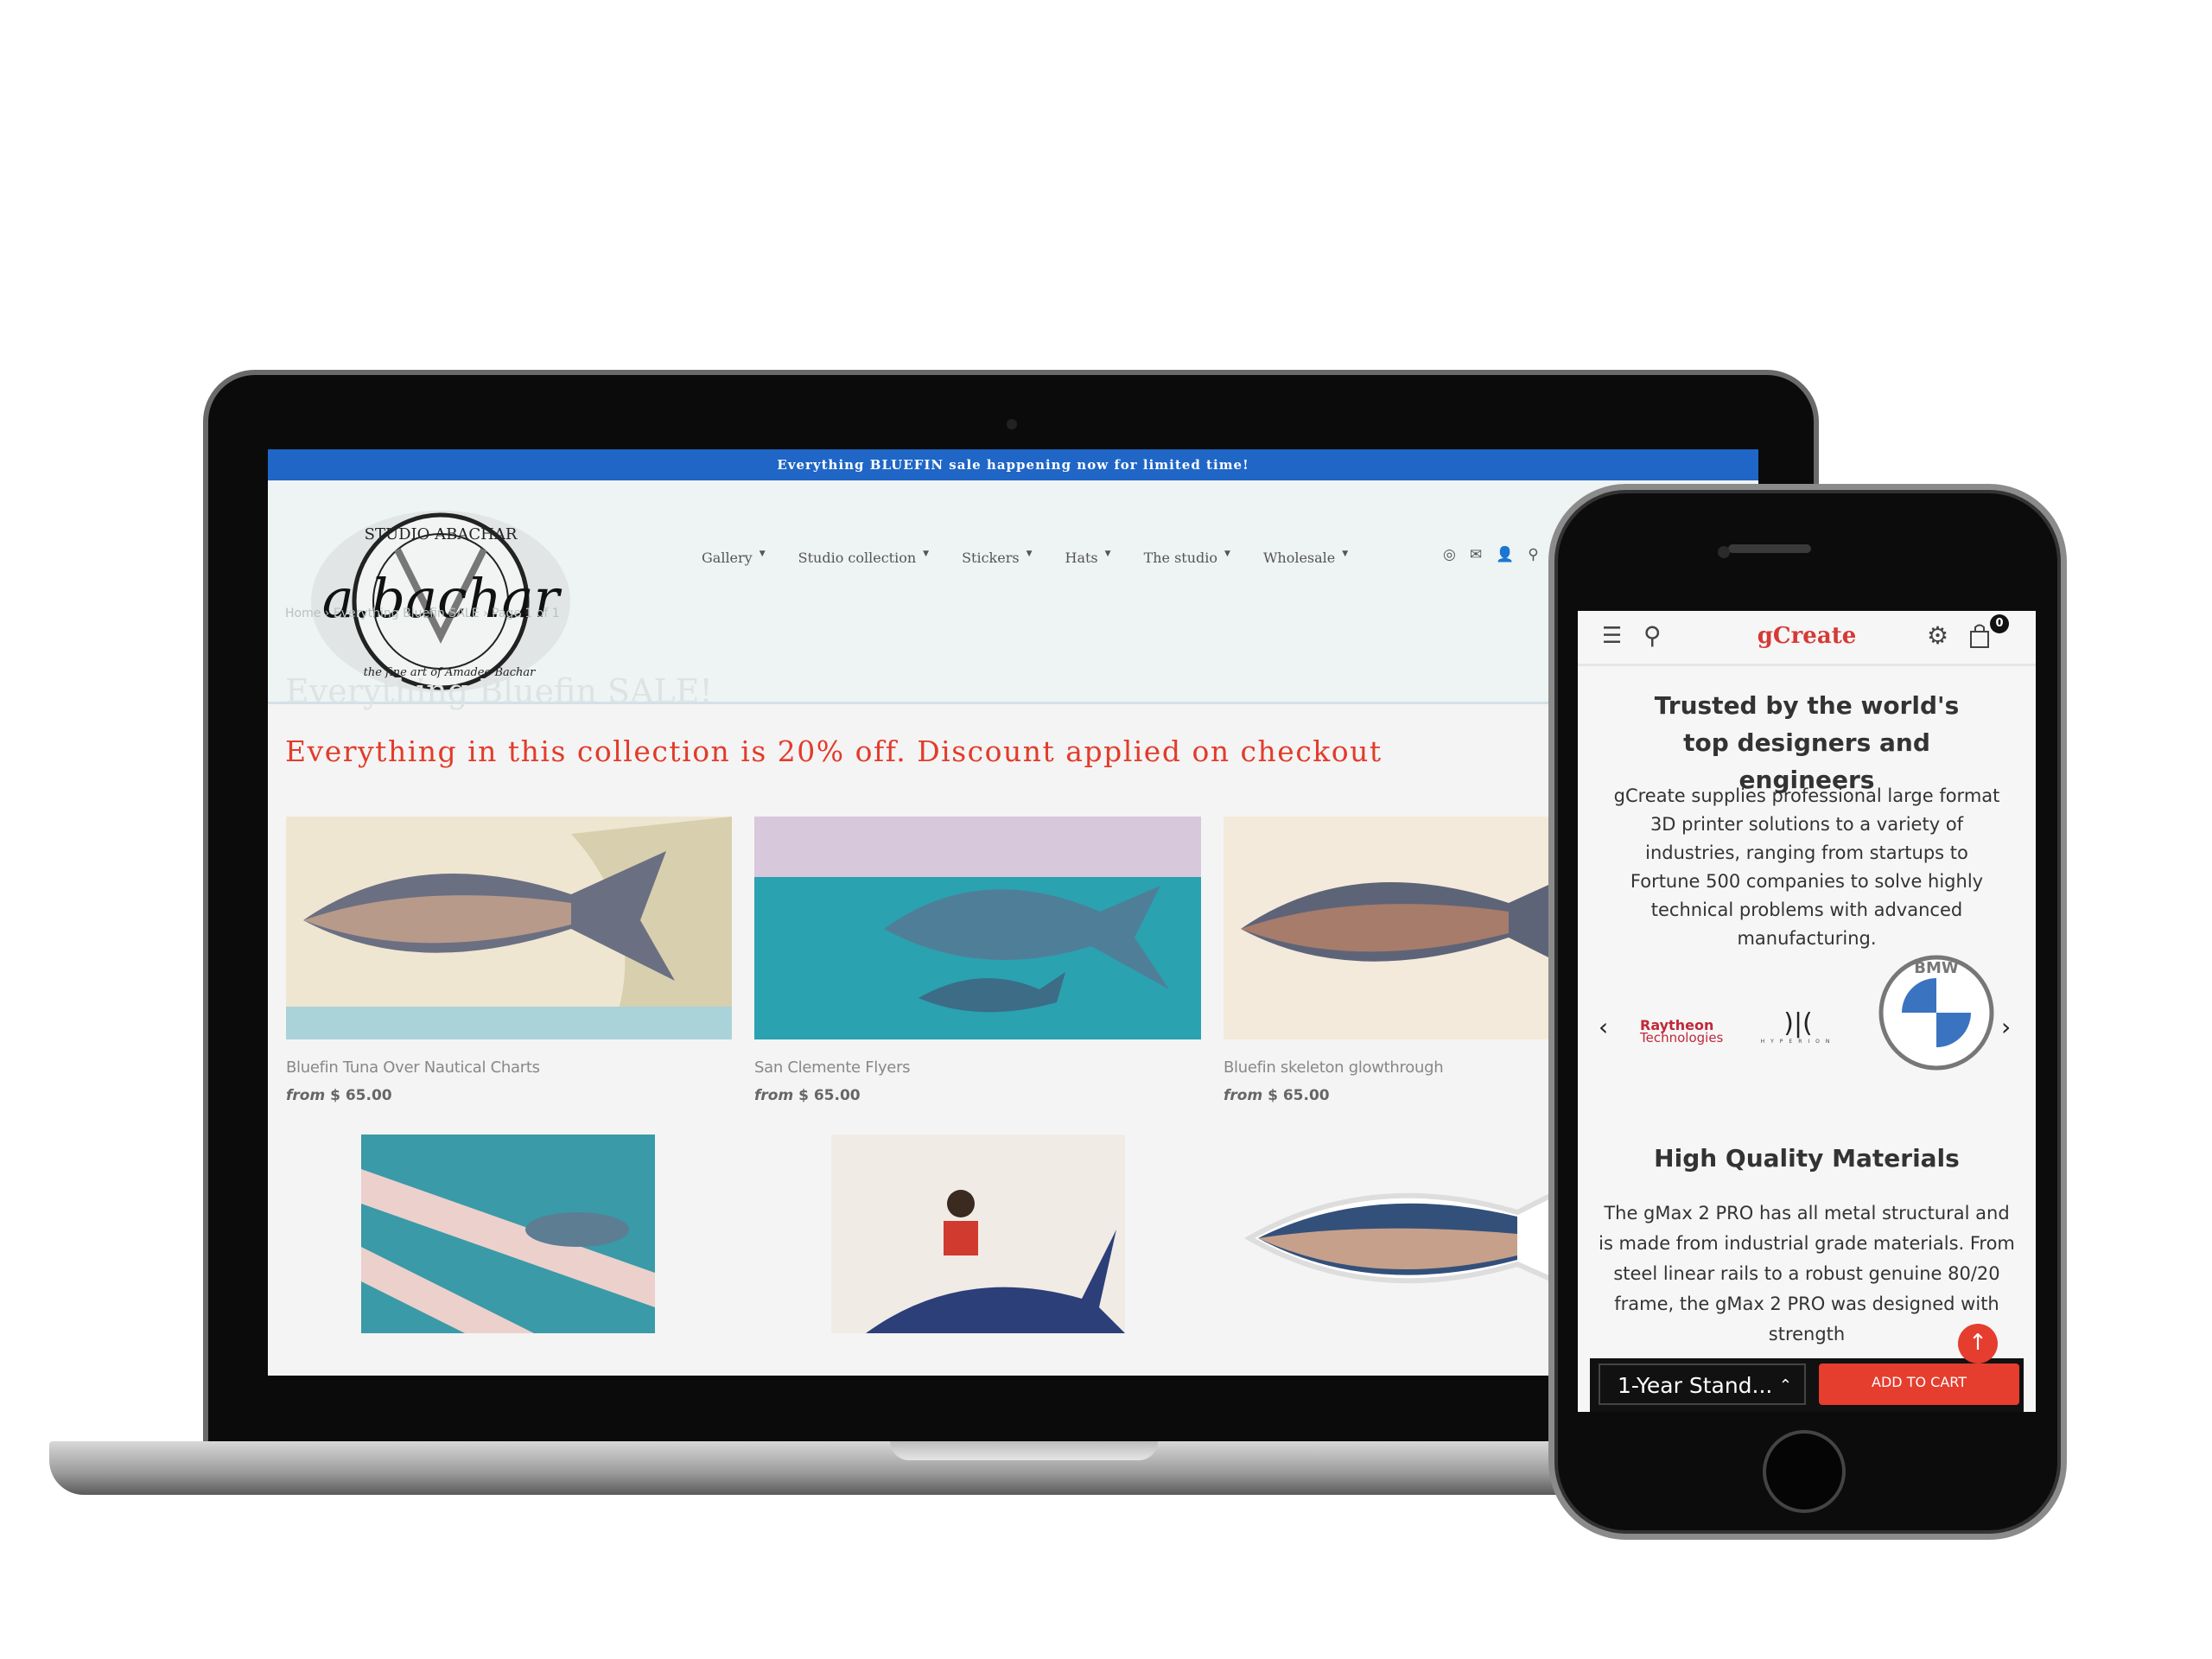 This screenshot has height=1659, width=2212. Describe the element at coordinates (1999, 623) in the screenshot. I see `cart-count-badge: 0` at that location.